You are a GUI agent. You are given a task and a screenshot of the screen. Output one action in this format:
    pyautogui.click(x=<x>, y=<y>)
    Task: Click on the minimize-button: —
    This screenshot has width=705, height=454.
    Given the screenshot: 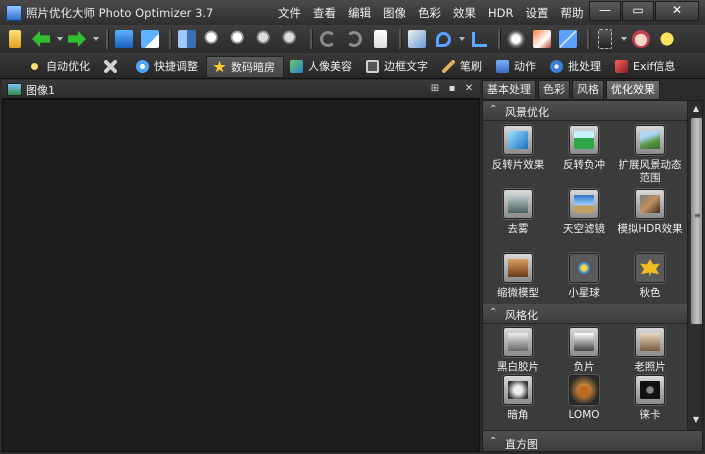 What is the action you would take?
    pyautogui.click(x=605, y=11)
    